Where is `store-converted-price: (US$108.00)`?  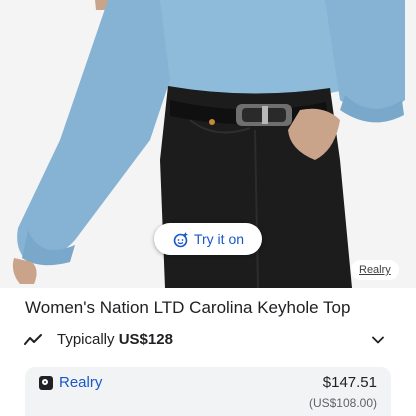
store-converted-price: (US$108.00) is located at coordinates (342, 403).